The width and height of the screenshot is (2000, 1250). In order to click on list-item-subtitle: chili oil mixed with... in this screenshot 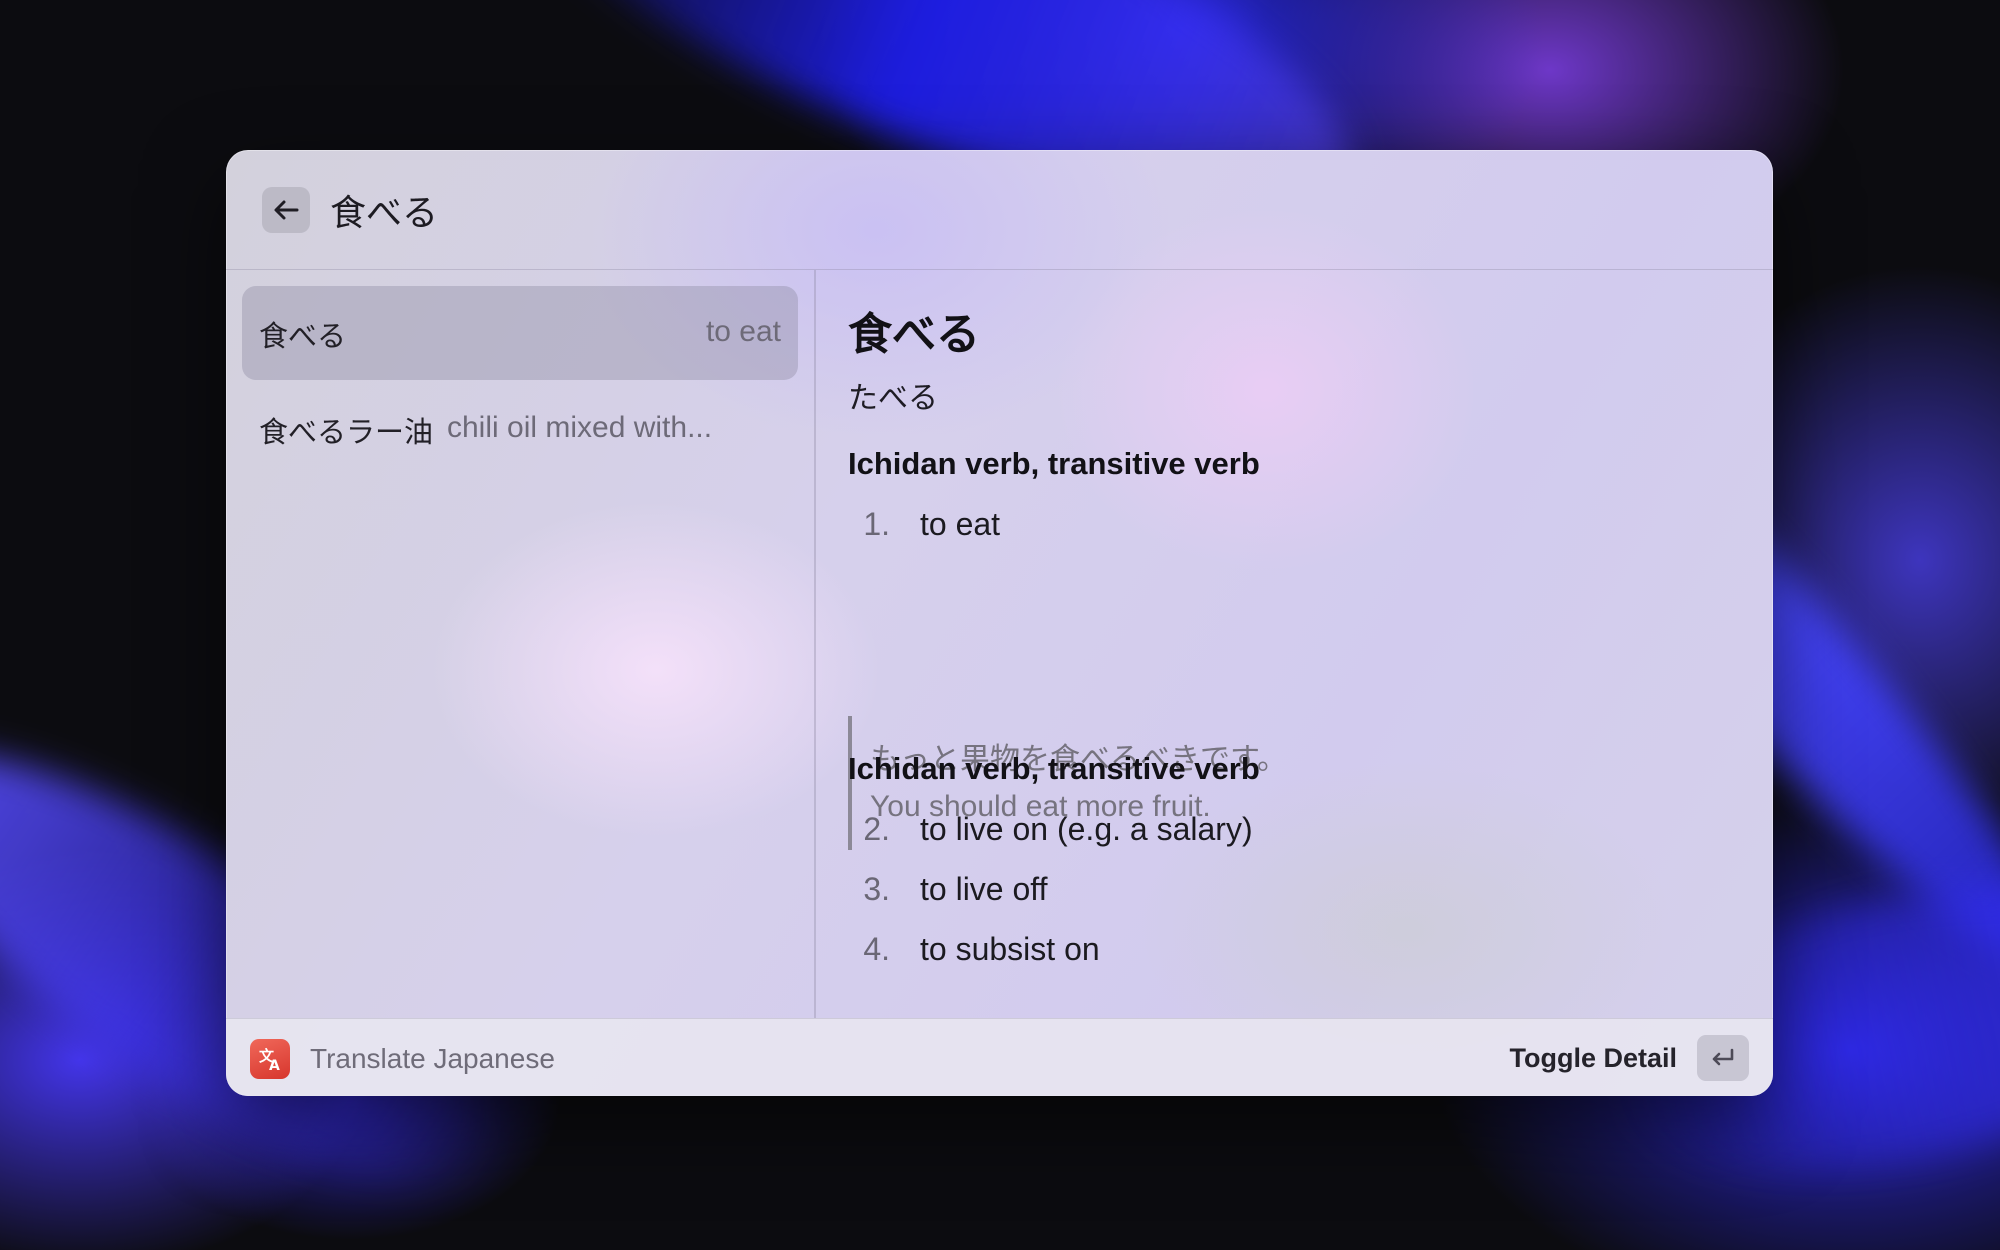, I will do `click(580, 427)`.